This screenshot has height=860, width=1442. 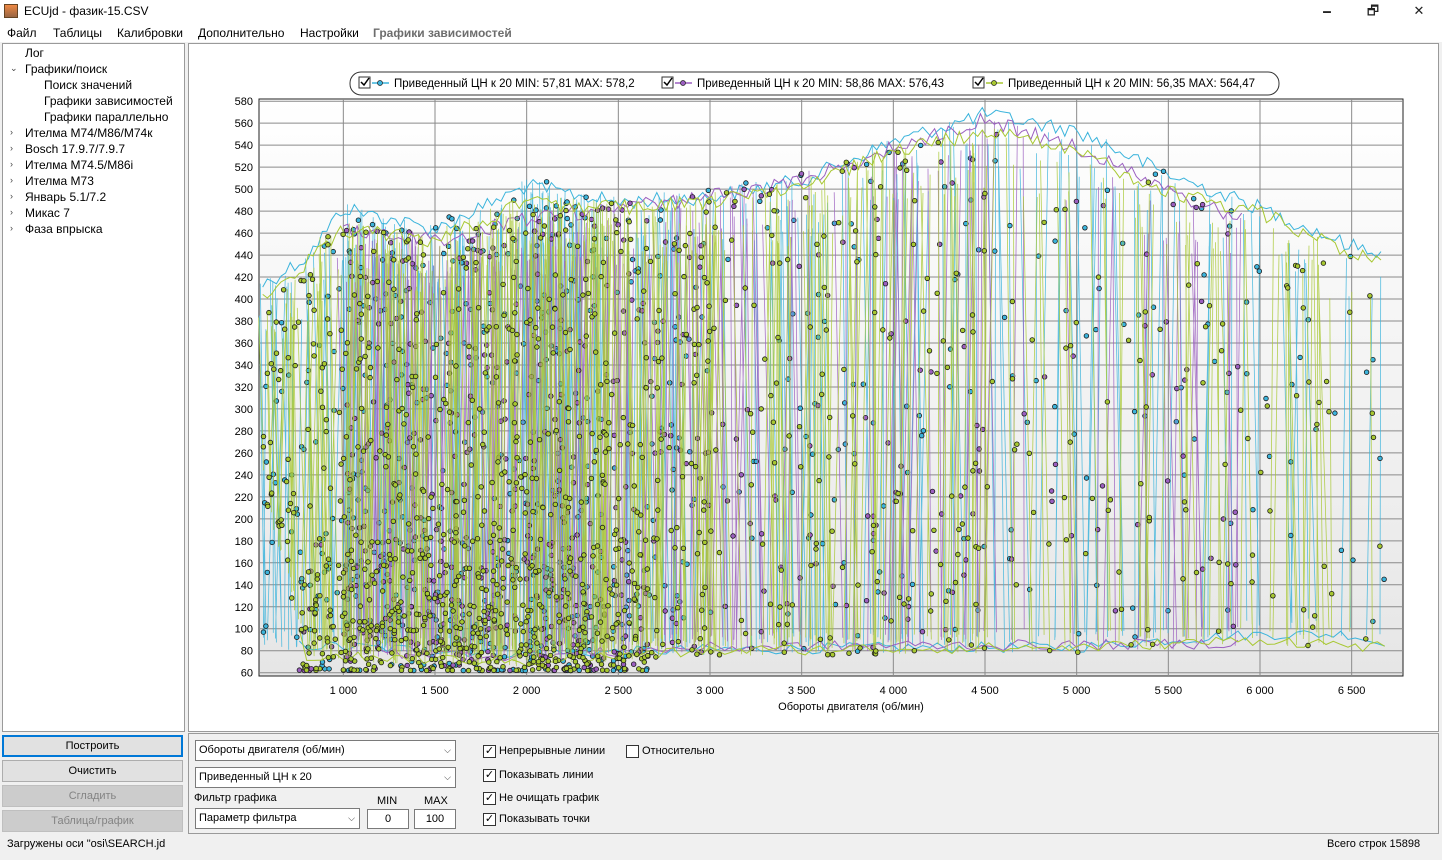 I want to click on tree-item: Графики/поиск, so click(x=66, y=69).